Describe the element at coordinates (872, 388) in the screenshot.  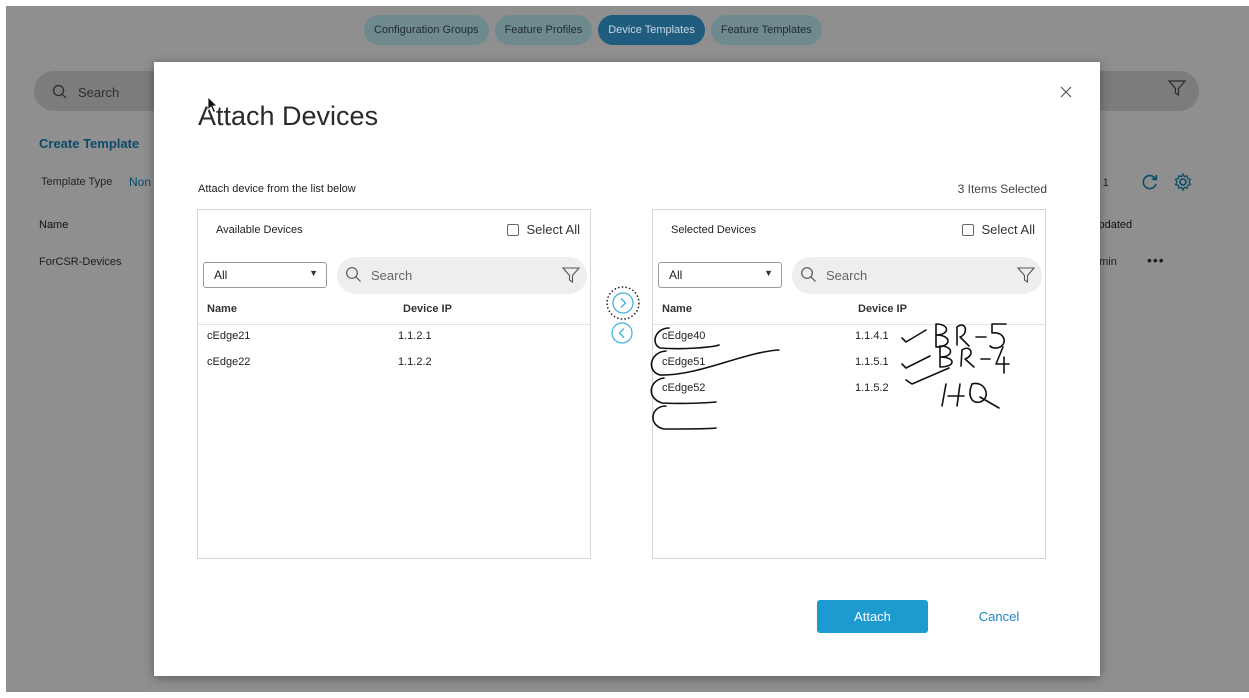
I see `selected-row-ip: 1.1.5.2` at that location.